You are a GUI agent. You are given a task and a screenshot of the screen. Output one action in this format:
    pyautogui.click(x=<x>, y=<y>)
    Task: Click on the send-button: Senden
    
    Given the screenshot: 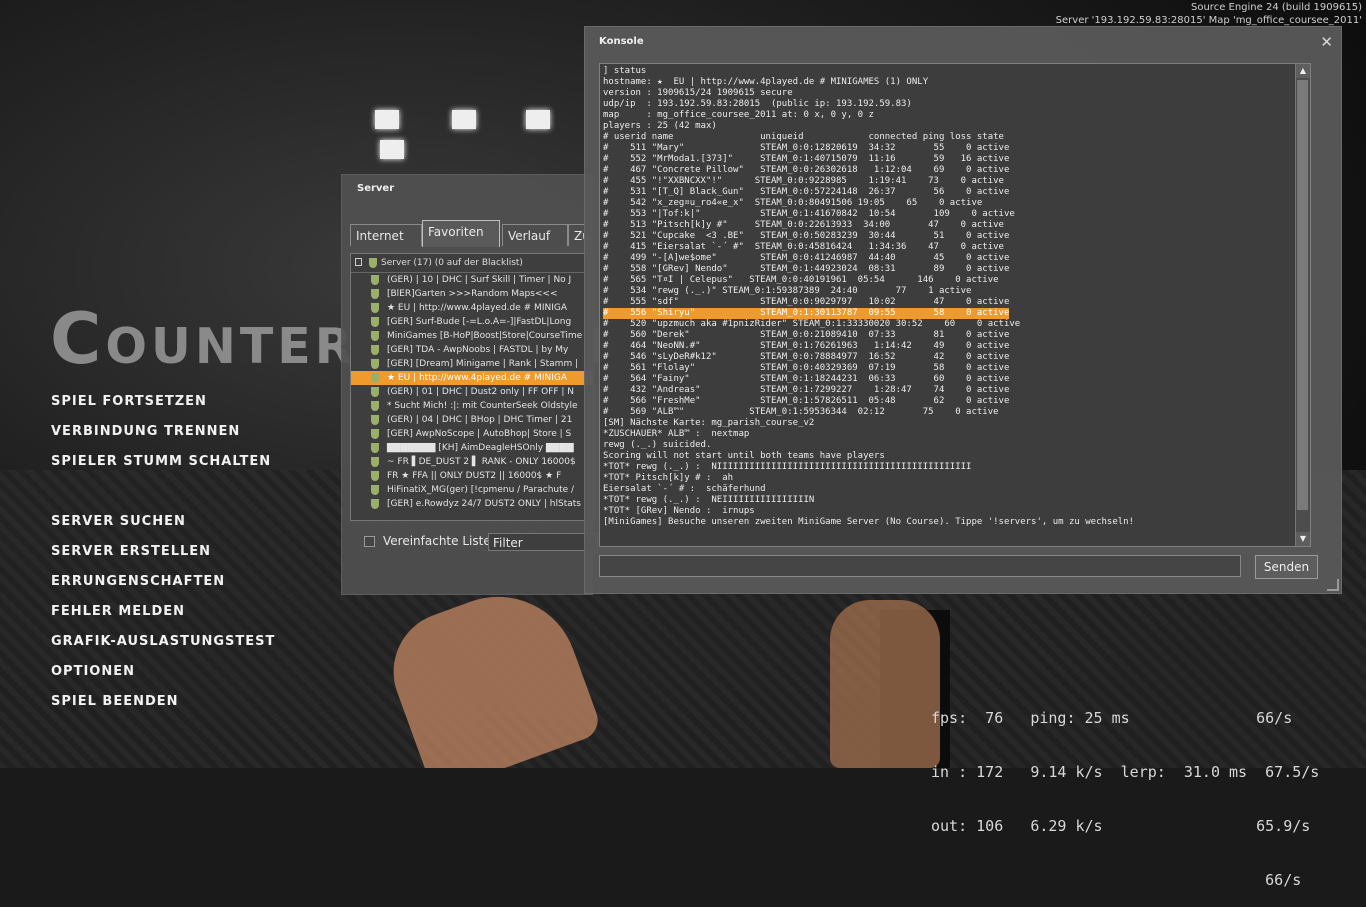 What is the action you would take?
    pyautogui.click(x=1286, y=567)
    